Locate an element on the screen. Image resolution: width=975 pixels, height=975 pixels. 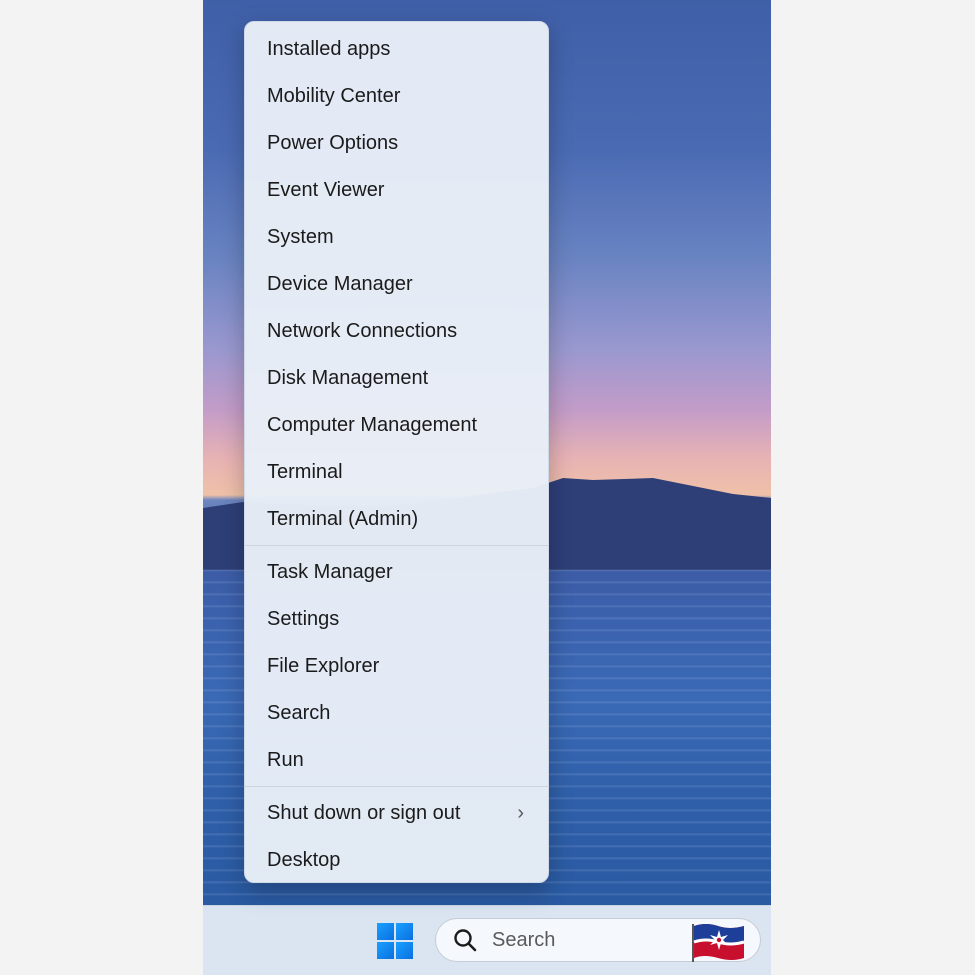
menu-item-shut-down-or-sign-out: Shut down or sign out › is located at coordinates (396, 813).